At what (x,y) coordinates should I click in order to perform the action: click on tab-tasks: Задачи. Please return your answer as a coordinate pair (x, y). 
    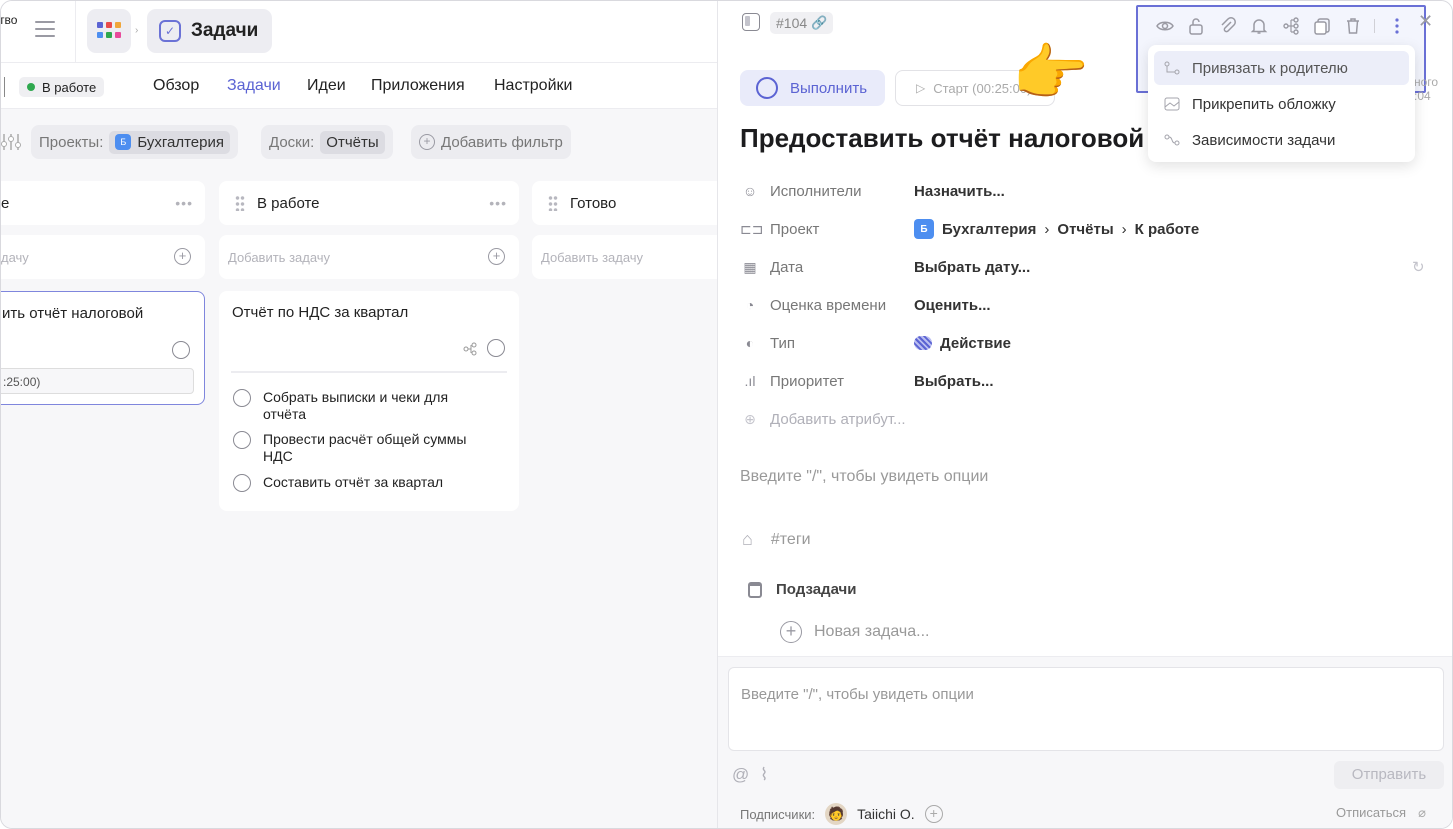
    Looking at the image, I should click on (254, 86).